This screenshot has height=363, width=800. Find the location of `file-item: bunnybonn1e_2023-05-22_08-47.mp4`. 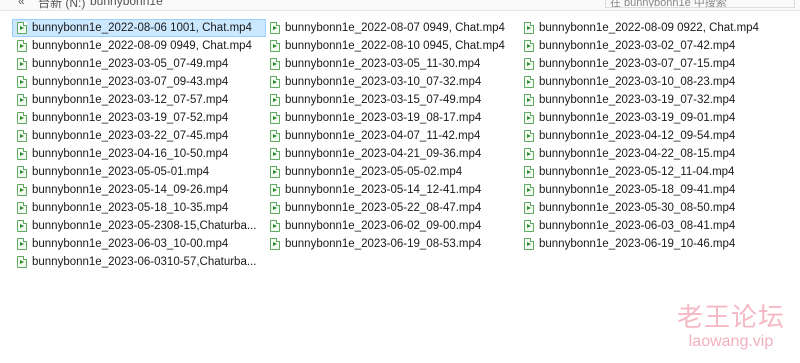

file-item: bunnybonn1e_2023-05-22_08-47.mp4 is located at coordinates (392, 208).